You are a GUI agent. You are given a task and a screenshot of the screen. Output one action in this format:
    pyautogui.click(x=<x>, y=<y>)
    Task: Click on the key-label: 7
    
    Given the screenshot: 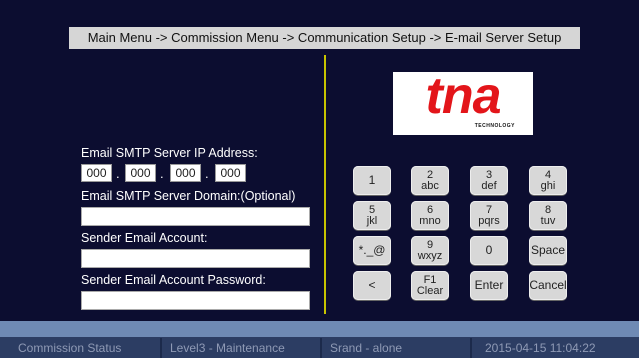 What is the action you would take?
    pyautogui.click(x=489, y=209)
    